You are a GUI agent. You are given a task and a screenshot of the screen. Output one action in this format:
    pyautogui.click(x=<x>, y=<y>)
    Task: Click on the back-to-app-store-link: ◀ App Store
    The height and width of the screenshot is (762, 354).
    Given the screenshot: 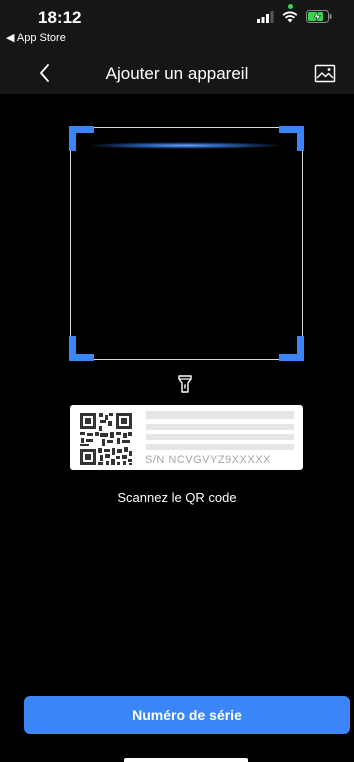 What is the action you would take?
    pyautogui.click(x=36, y=37)
    